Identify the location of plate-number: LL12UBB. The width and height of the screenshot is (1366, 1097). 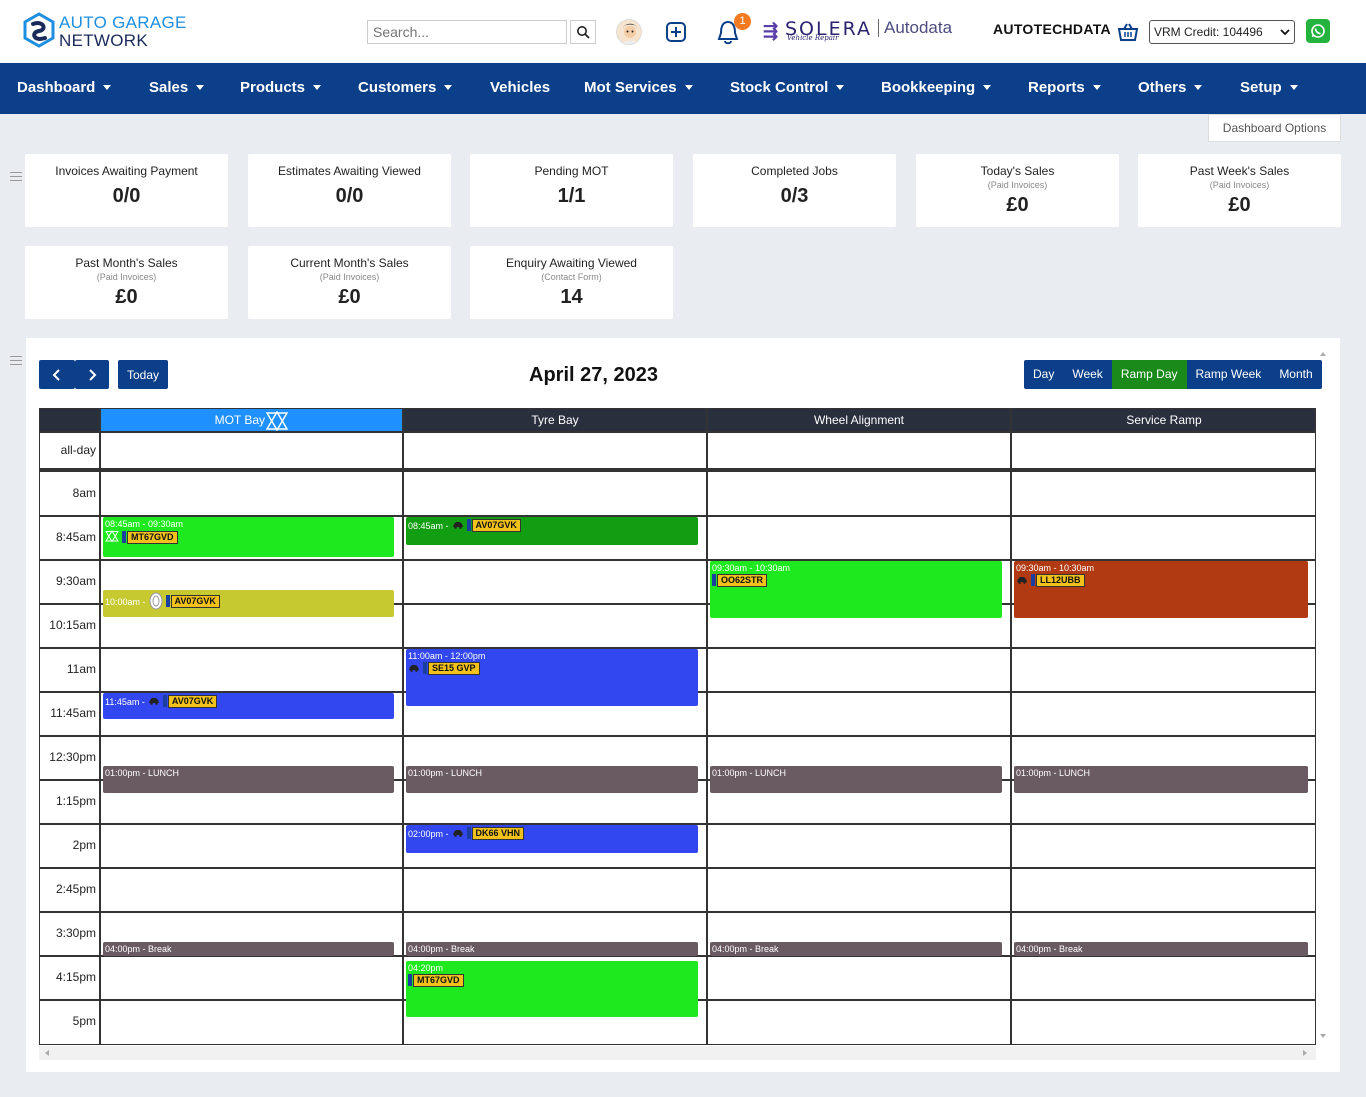
(1060, 580).